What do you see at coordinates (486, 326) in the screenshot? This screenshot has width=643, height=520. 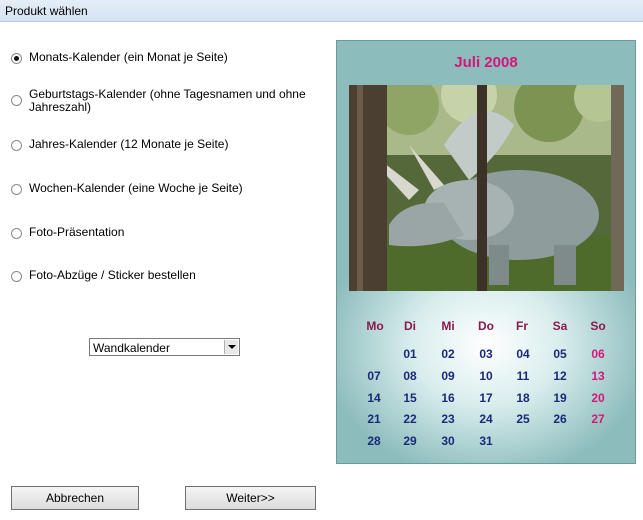 I see `weekday-do: Do` at bounding box center [486, 326].